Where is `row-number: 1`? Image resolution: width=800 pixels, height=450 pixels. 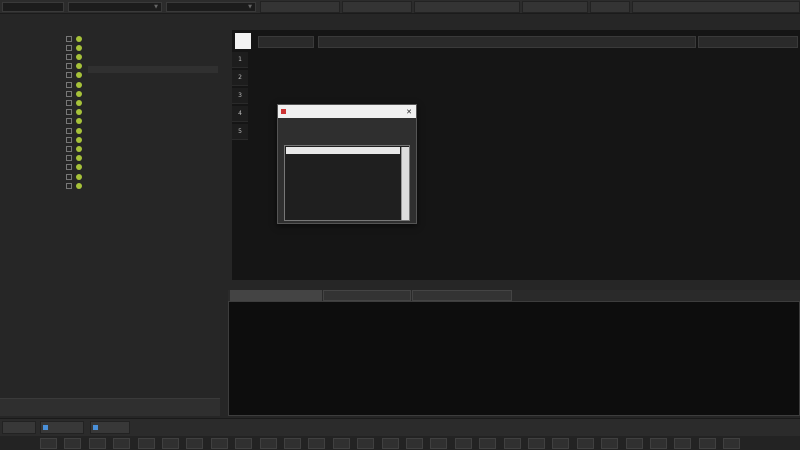 row-number: 1 is located at coordinates (240, 60).